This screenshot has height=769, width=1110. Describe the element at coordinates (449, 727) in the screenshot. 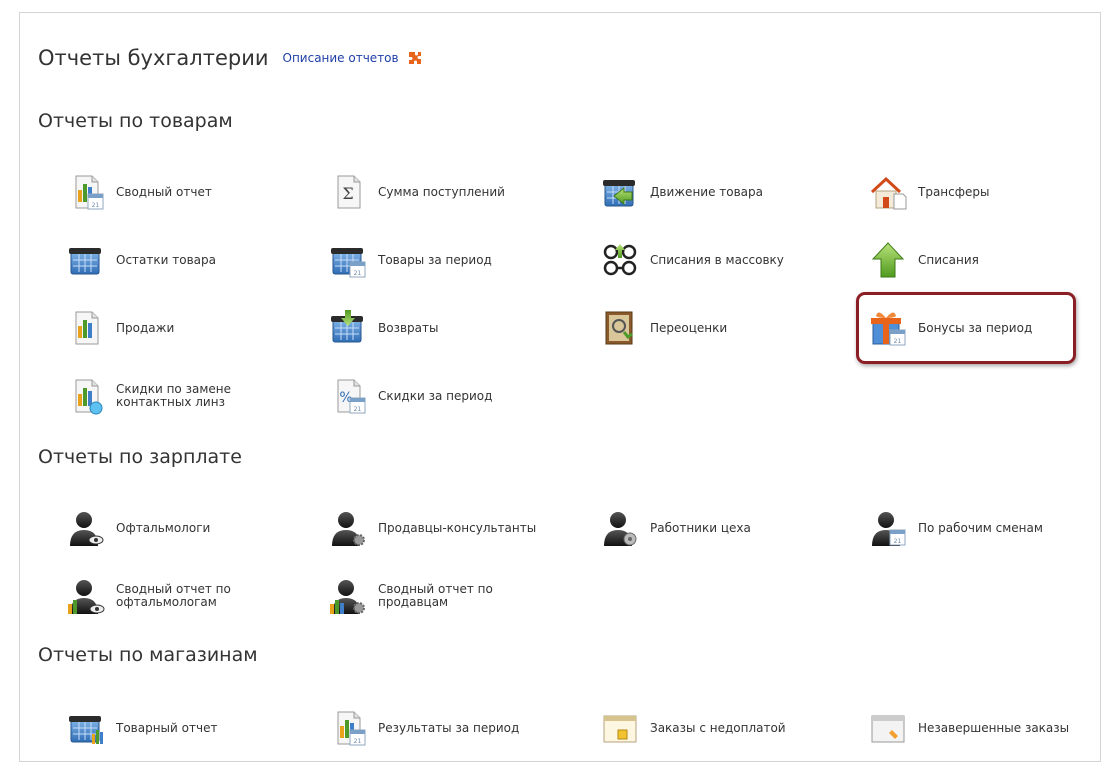

I see `report-label: Результаты за период` at that location.